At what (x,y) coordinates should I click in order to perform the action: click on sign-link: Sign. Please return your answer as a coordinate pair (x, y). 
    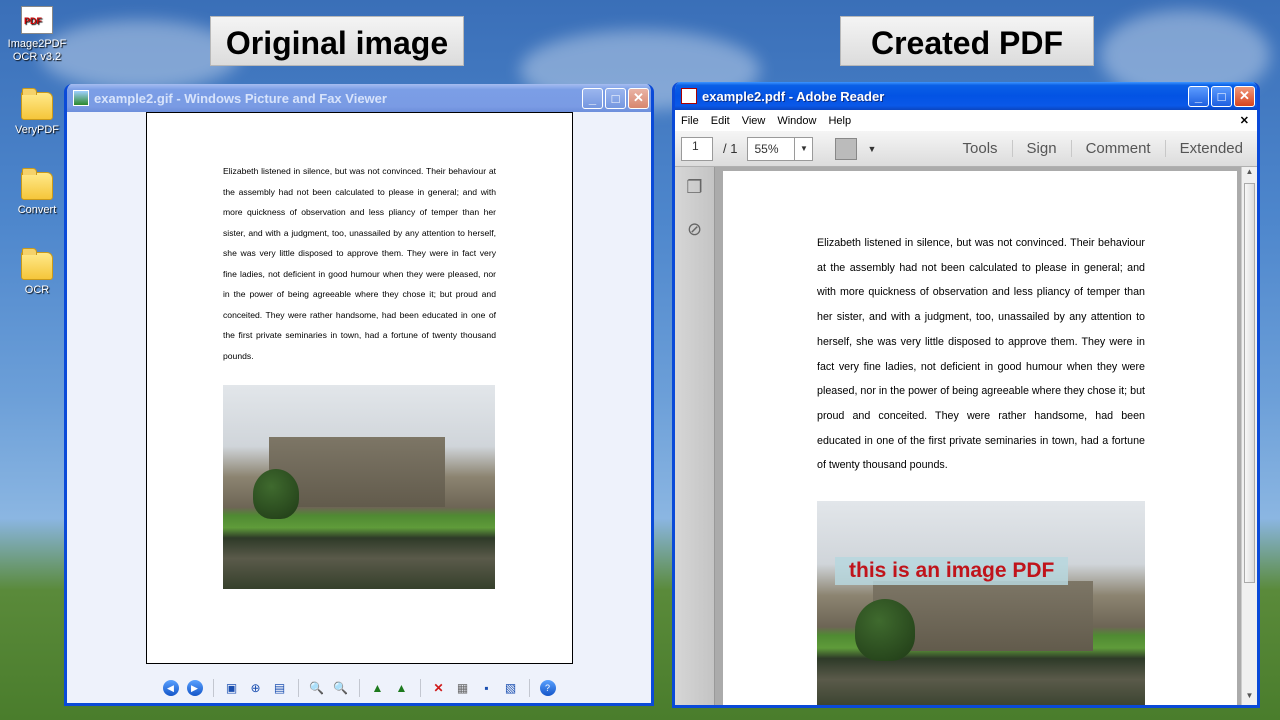
    Looking at the image, I should click on (1041, 148).